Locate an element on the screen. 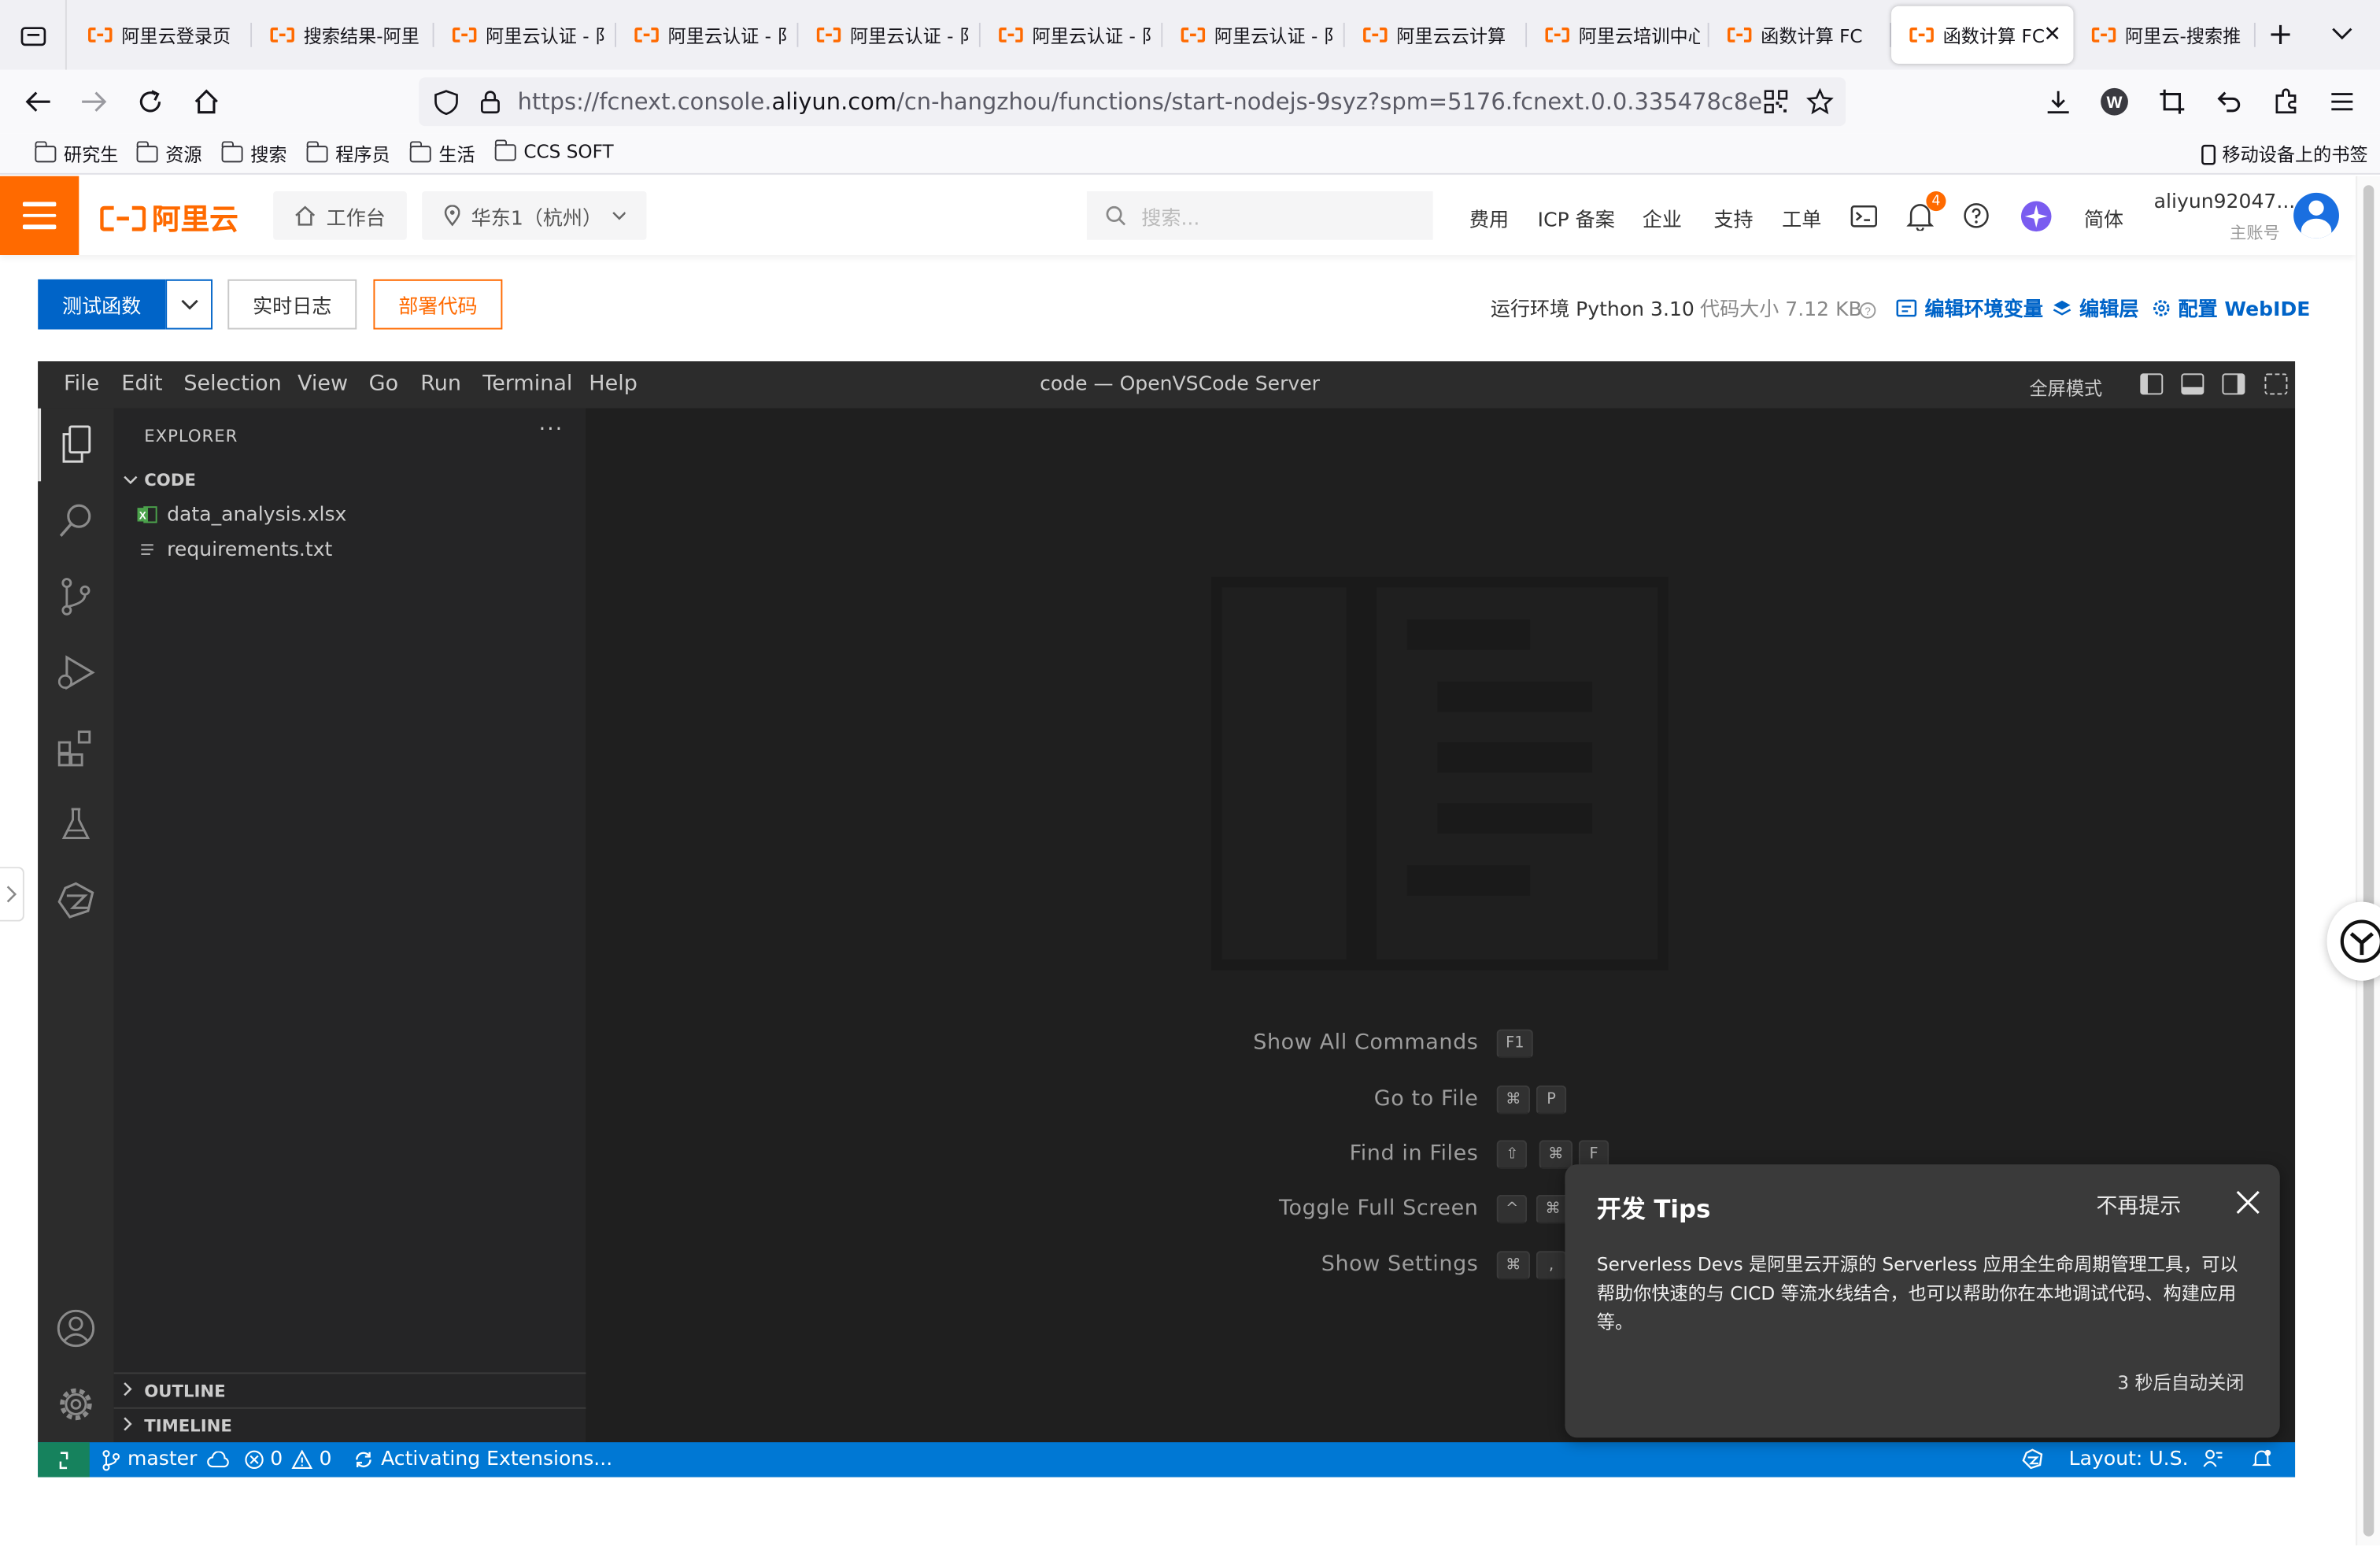  outline-section: OUTLINE is located at coordinates (350, 1390).